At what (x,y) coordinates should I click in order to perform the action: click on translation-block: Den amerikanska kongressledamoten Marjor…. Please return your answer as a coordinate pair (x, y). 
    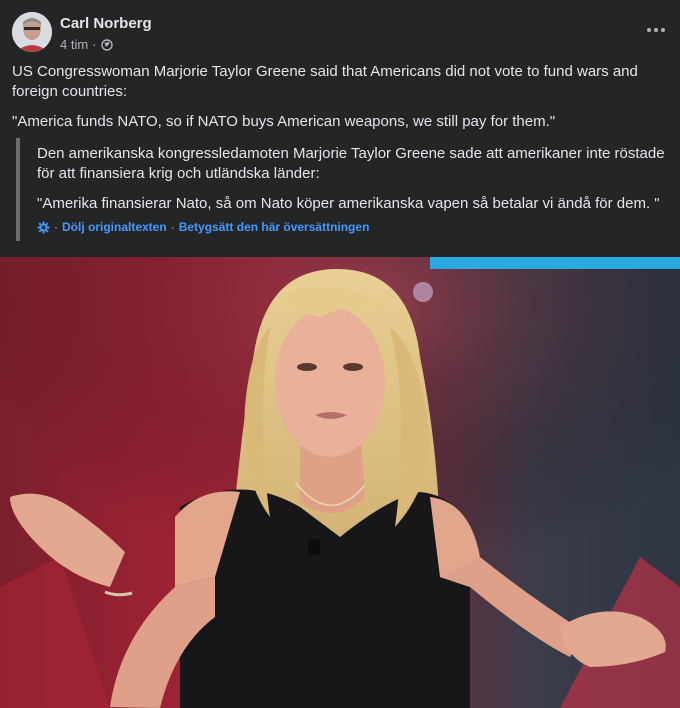
    Looking at the image, I should click on (343, 189).